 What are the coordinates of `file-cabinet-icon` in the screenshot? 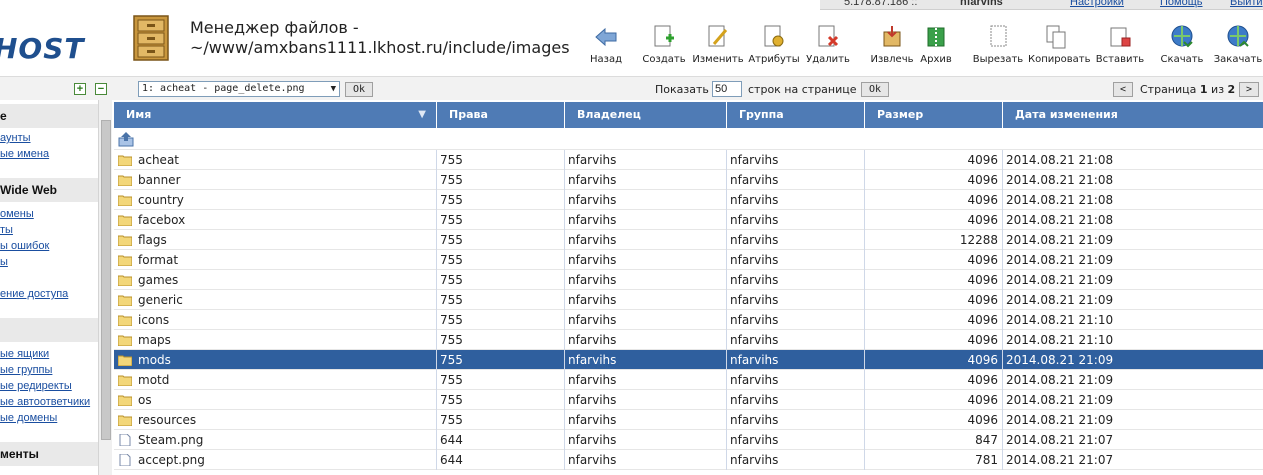 It's located at (151, 38).